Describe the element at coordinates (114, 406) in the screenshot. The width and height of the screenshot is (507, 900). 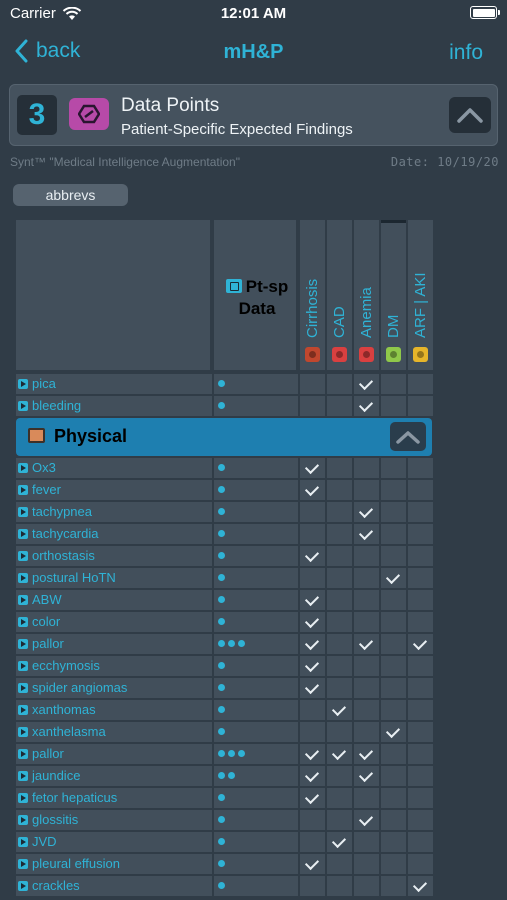
I see `finding-label: bleeding` at that location.